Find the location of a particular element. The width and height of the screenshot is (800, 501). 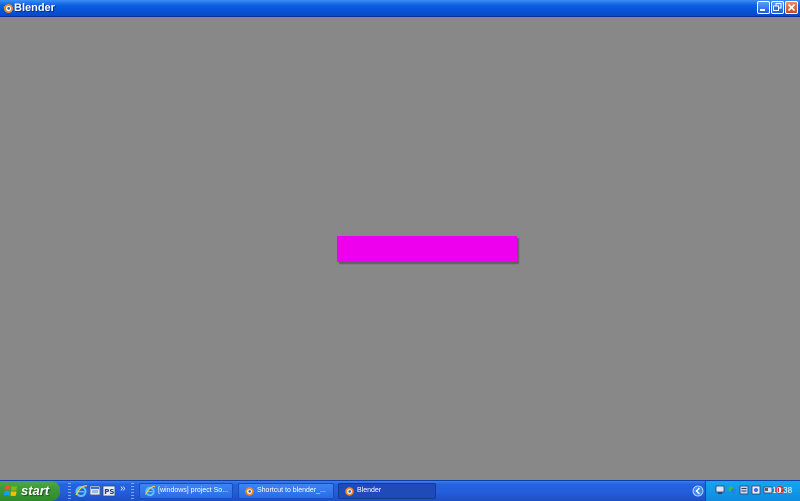

quick-launch-more-button: » is located at coordinates (123, 489).